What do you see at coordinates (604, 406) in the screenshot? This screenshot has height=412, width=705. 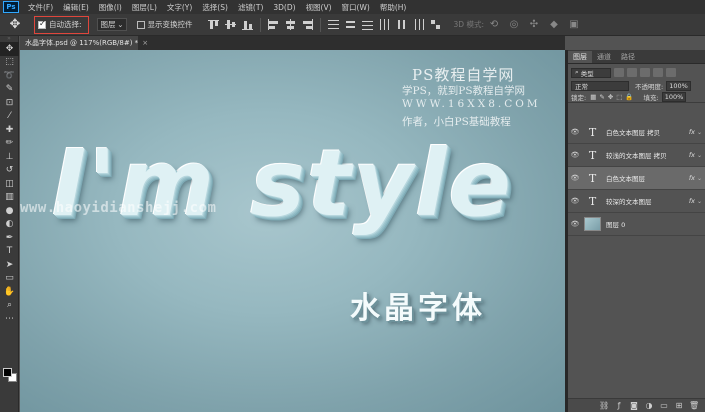 I see `link-layers-icon: ⛓` at bounding box center [604, 406].